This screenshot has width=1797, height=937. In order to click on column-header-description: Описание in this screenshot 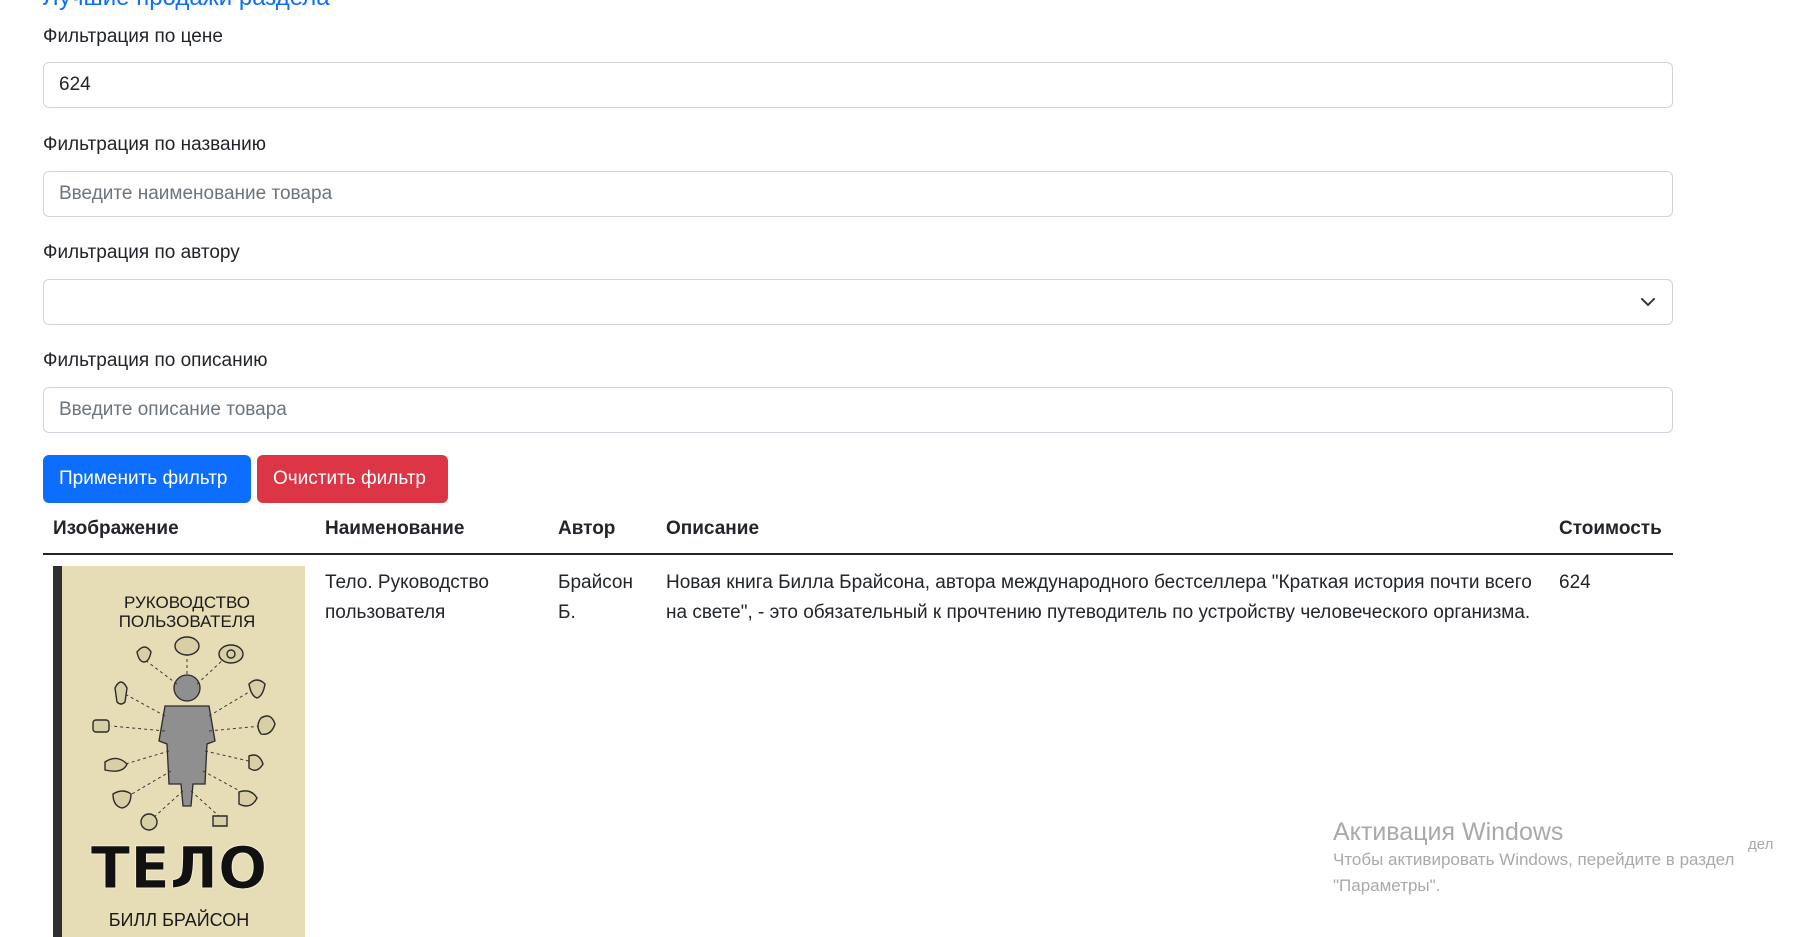, I will do `click(713, 528)`.